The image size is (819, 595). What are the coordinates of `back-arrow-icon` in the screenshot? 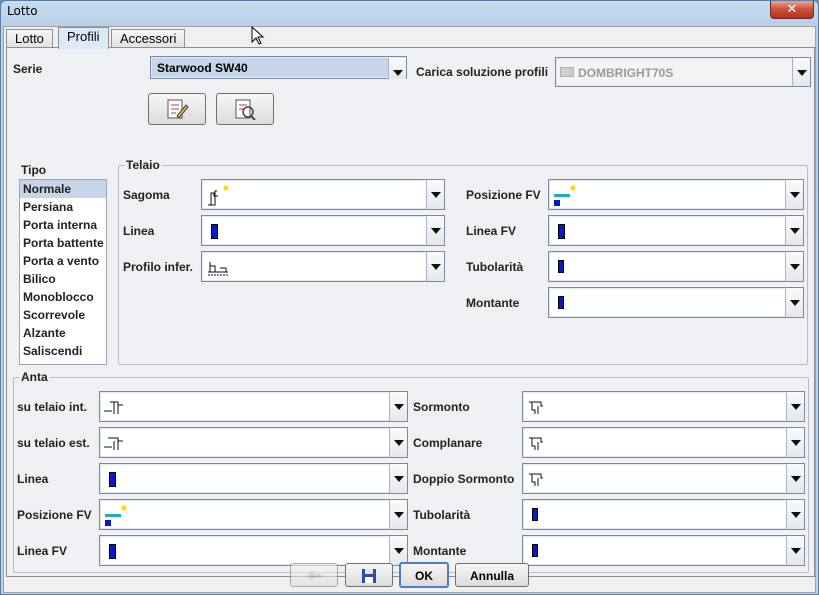 It's located at (314, 576).